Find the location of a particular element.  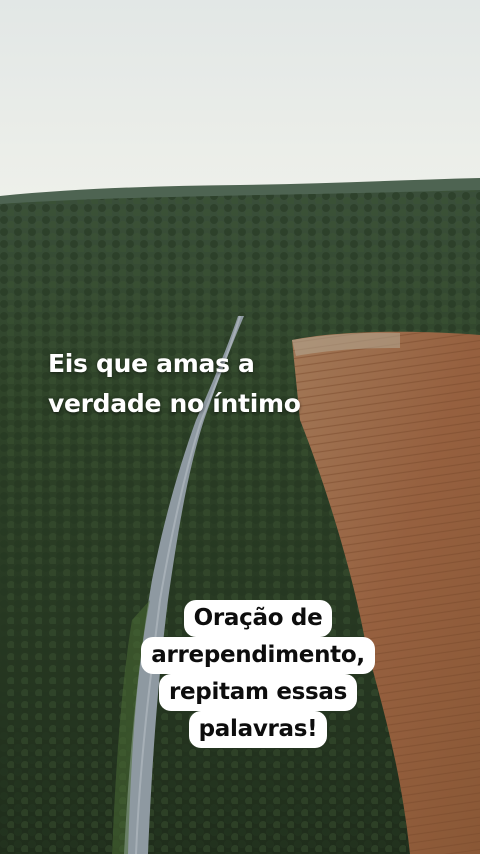

boxed-caption-line-3: repitam essas is located at coordinates (258, 692).